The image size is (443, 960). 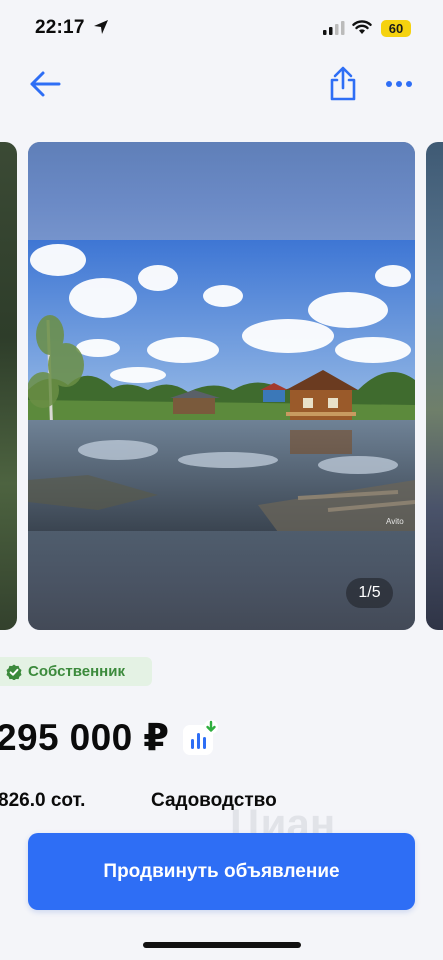 What do you see at coordinates (362, 30) in the screenshot?
I see `wifi-icon` at bounding box center [362, 30].